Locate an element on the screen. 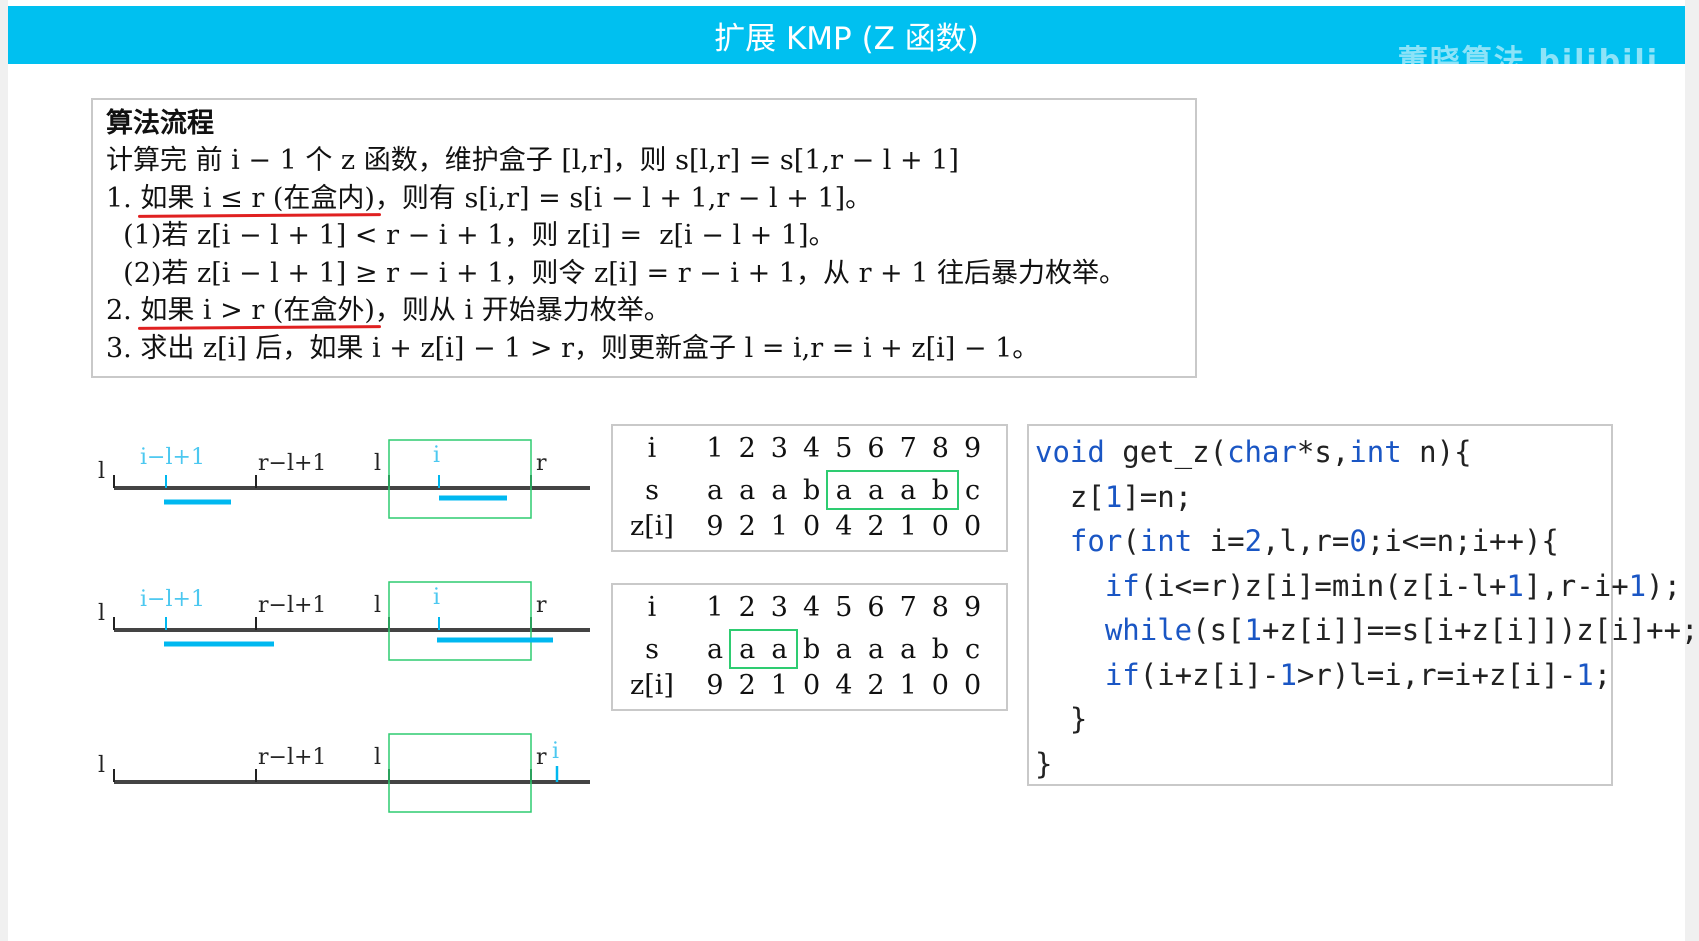 Image resolution: width=1699 pixels, height=941 pixels. code-line-5: while(s[1+z[i]]==s[i+z[i]])z[i]++; is located at coordinates (1401, 630).